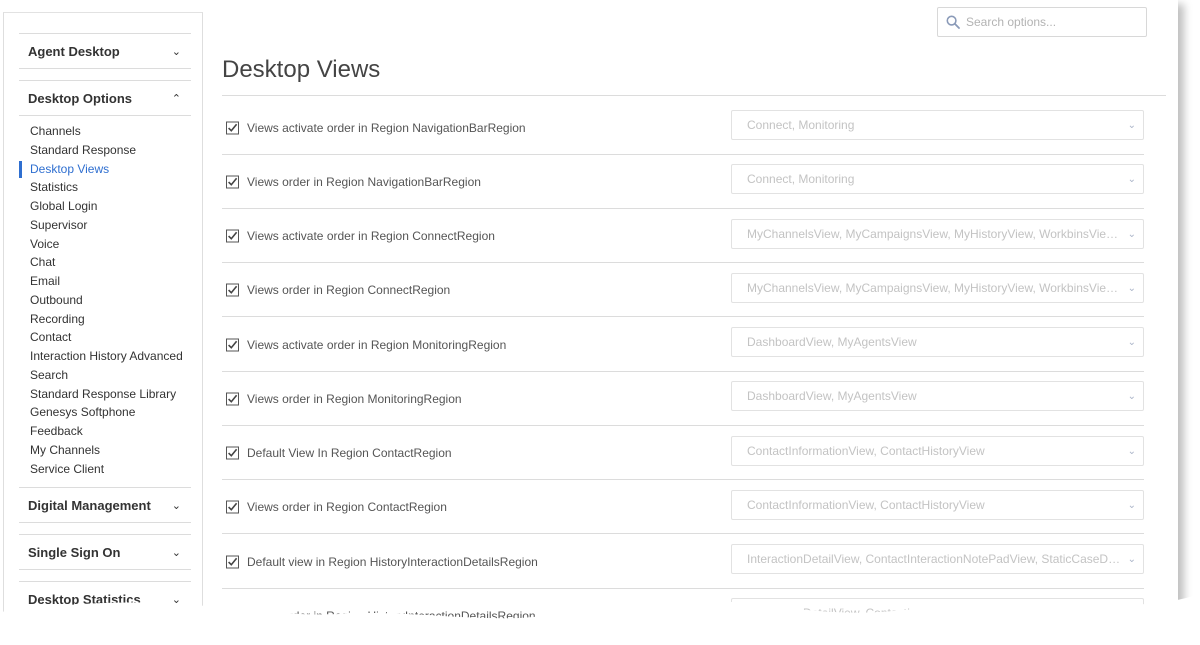 The width and height of the screenshot is (1200, 645). Describe the element at coordinates (301, 69) in the screenshot. I see `page-title: Desktop Views` at that location.